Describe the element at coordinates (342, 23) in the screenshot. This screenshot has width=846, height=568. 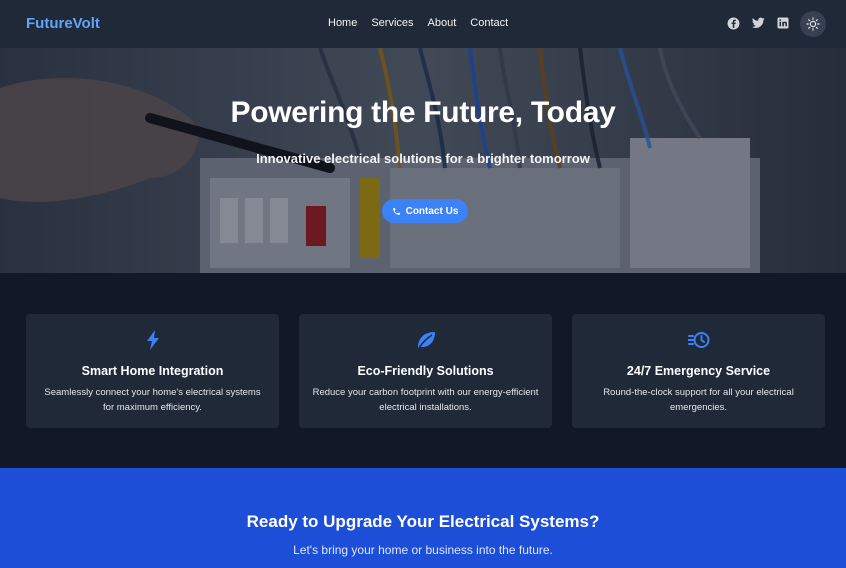
I see `nav-link-home: Home` at that location.